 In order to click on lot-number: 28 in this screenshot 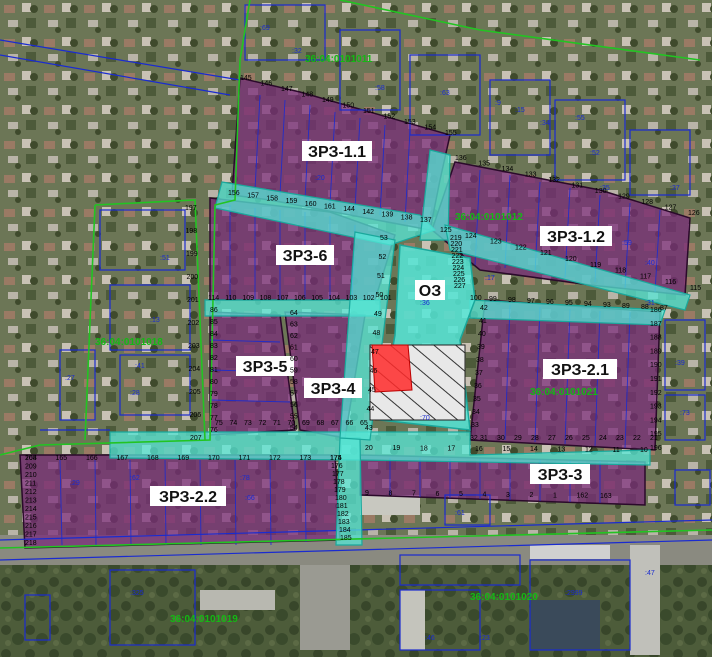, I will do `click(535, 438)`.